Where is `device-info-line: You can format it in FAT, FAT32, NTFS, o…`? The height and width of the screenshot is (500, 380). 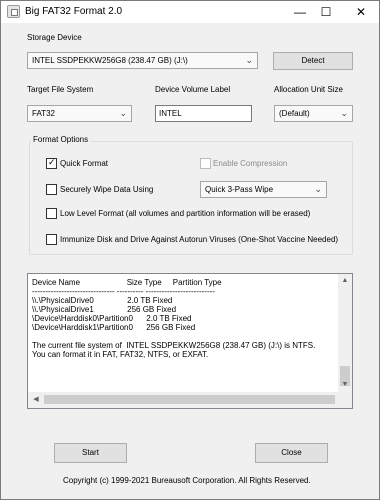 device-info-line: You can format it in FAT, FAT32, NTFS, o… is located at coordinates (120, 354).